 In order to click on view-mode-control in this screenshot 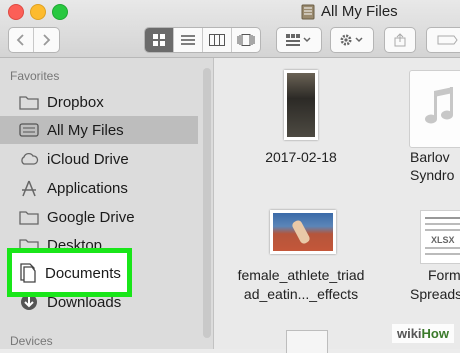, I will do `click(202, 40)`.